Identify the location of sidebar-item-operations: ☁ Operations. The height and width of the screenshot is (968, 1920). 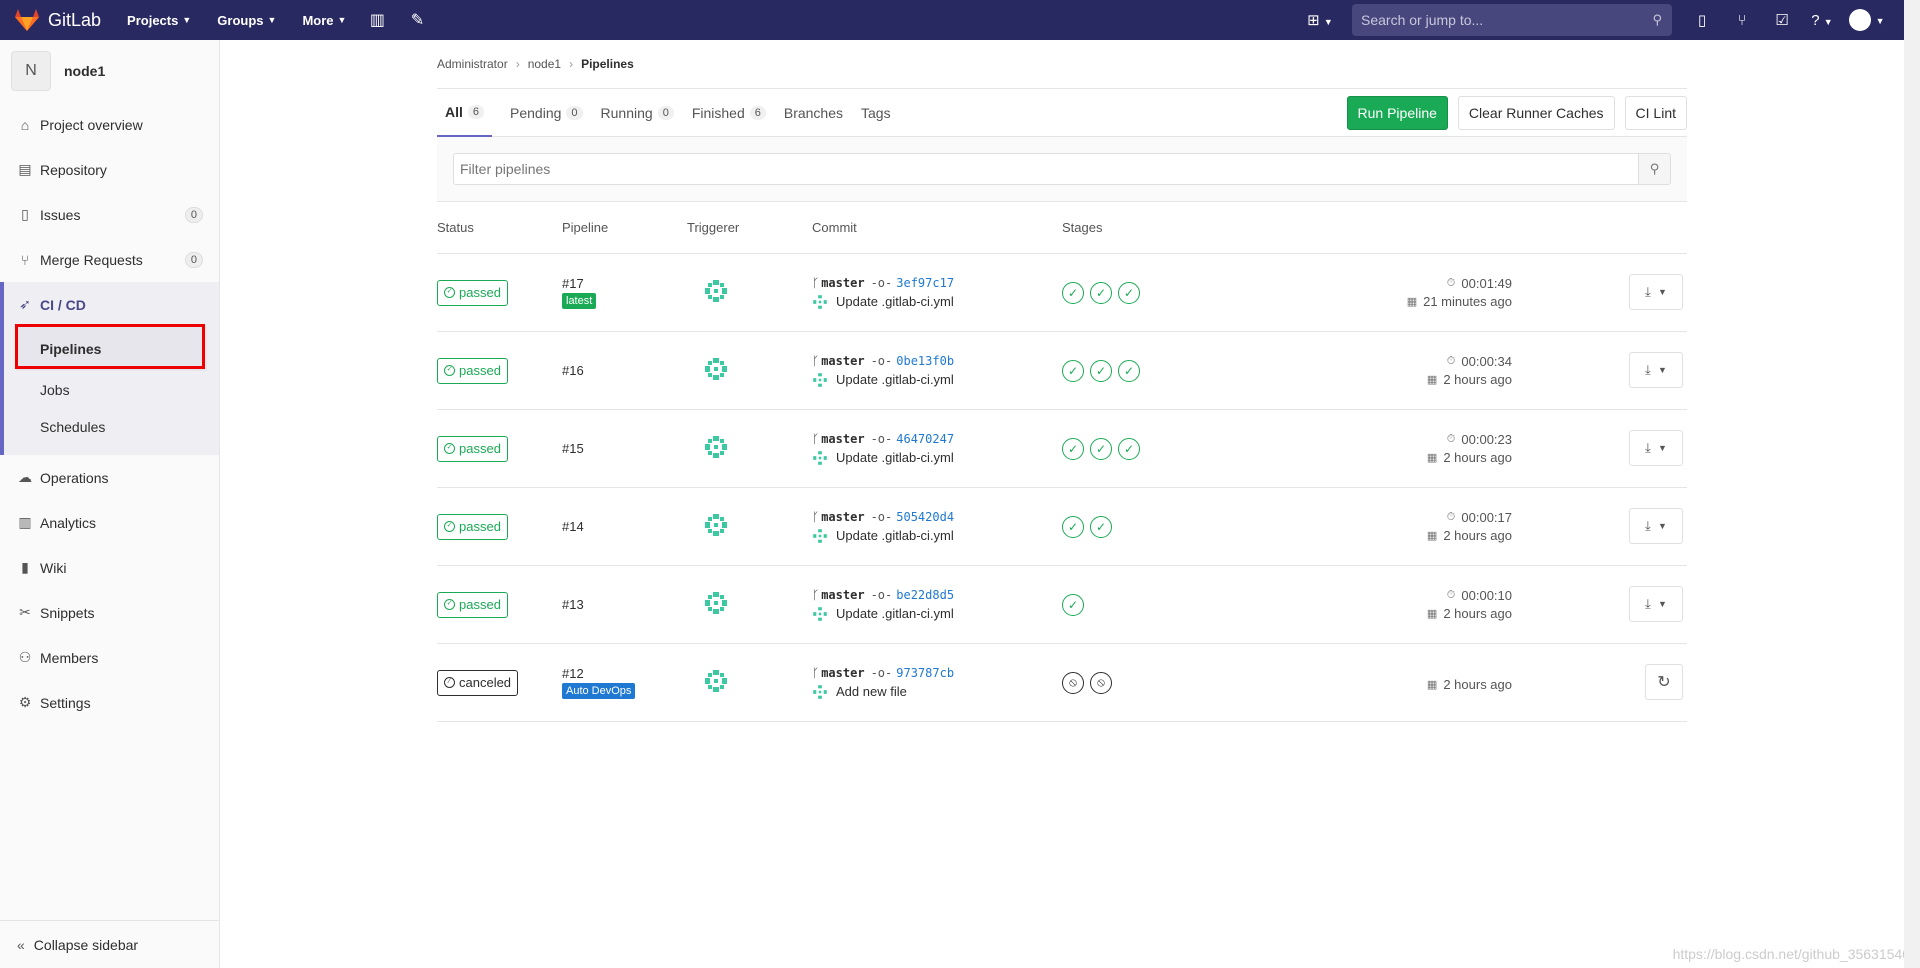
(109, 477).